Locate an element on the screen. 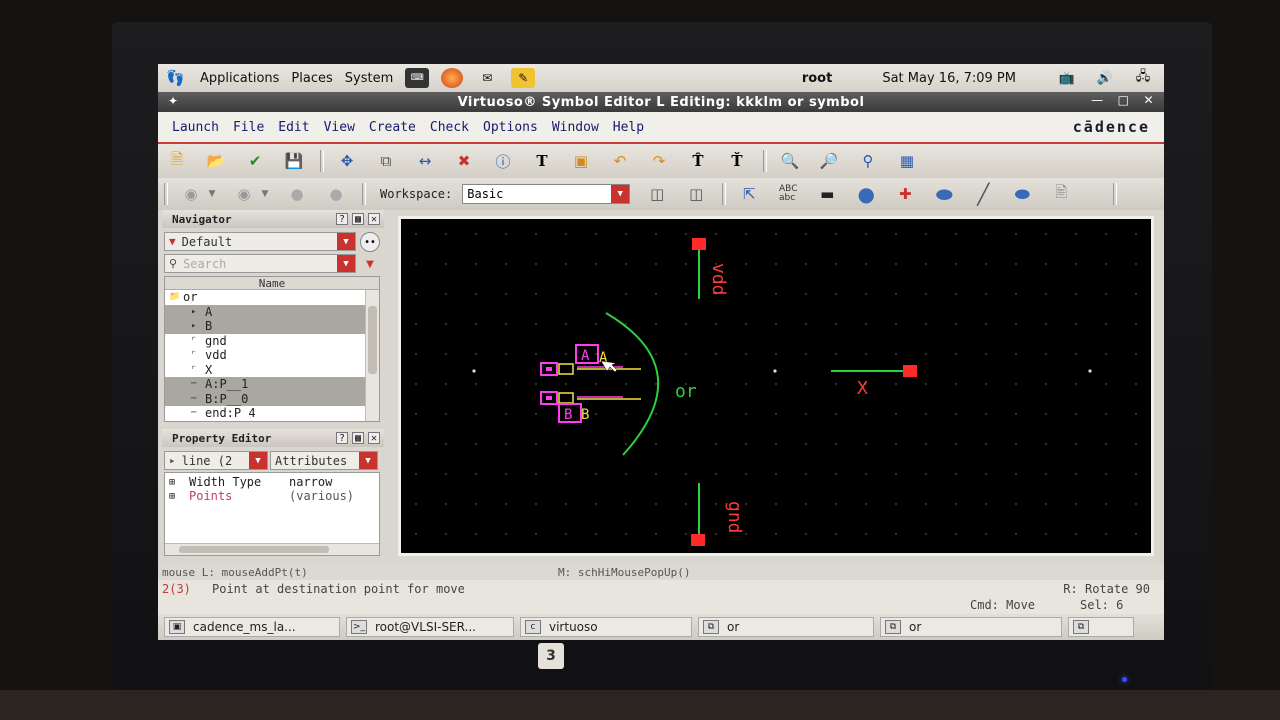  places-menu: Places is located at coordinates (311, 78).